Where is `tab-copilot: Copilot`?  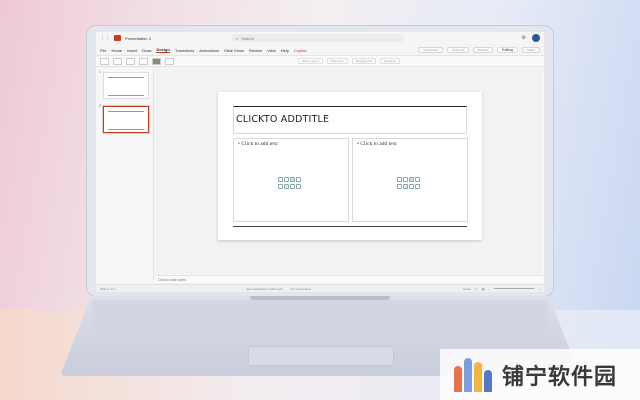
tab-copilot: Copilot is located at coordinates (300, 50).